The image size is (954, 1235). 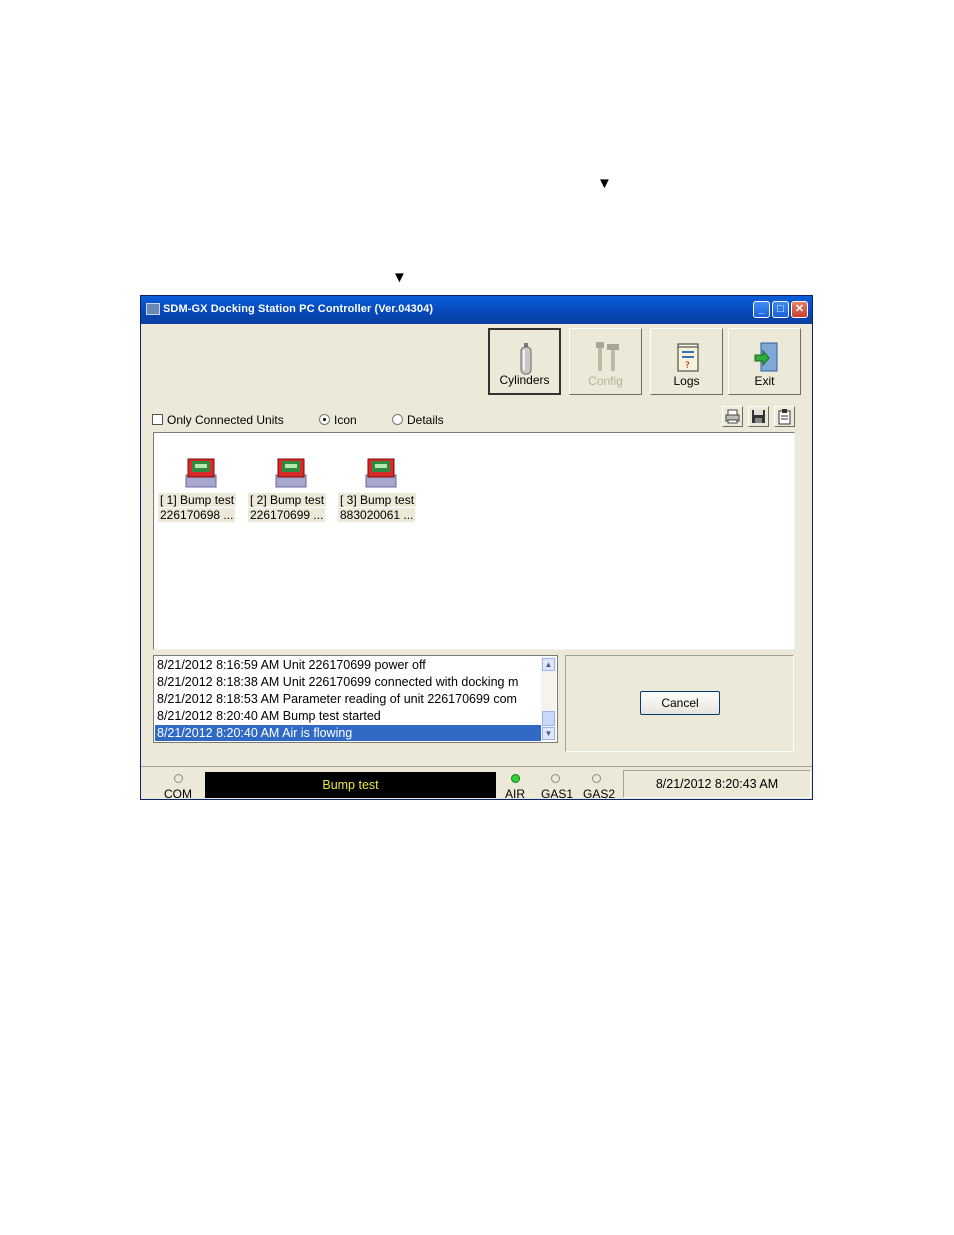 I want to click on scroll-up-arrow: ▲, so click(x=548, y=664).